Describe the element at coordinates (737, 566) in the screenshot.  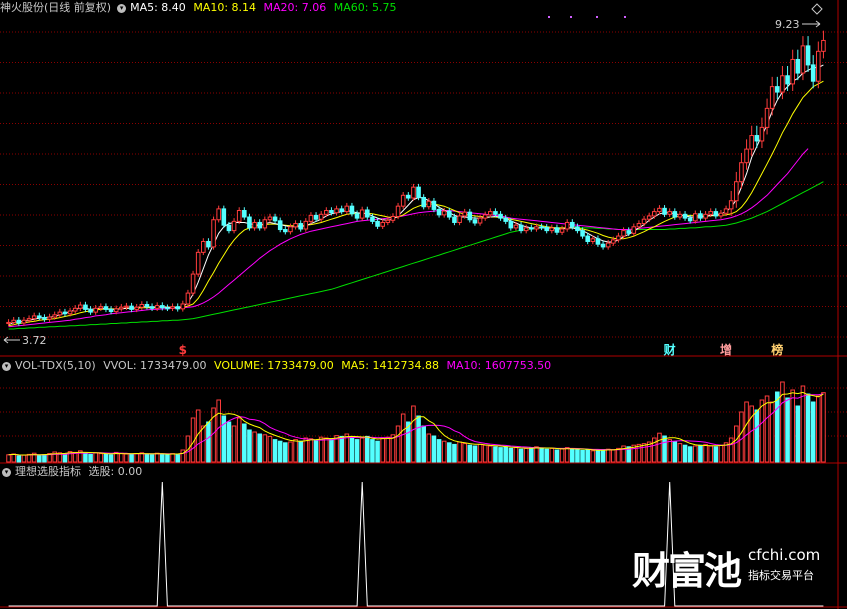
I see `watermark-logo: 财富池 cfchi.com 指标交易平台` at that location.